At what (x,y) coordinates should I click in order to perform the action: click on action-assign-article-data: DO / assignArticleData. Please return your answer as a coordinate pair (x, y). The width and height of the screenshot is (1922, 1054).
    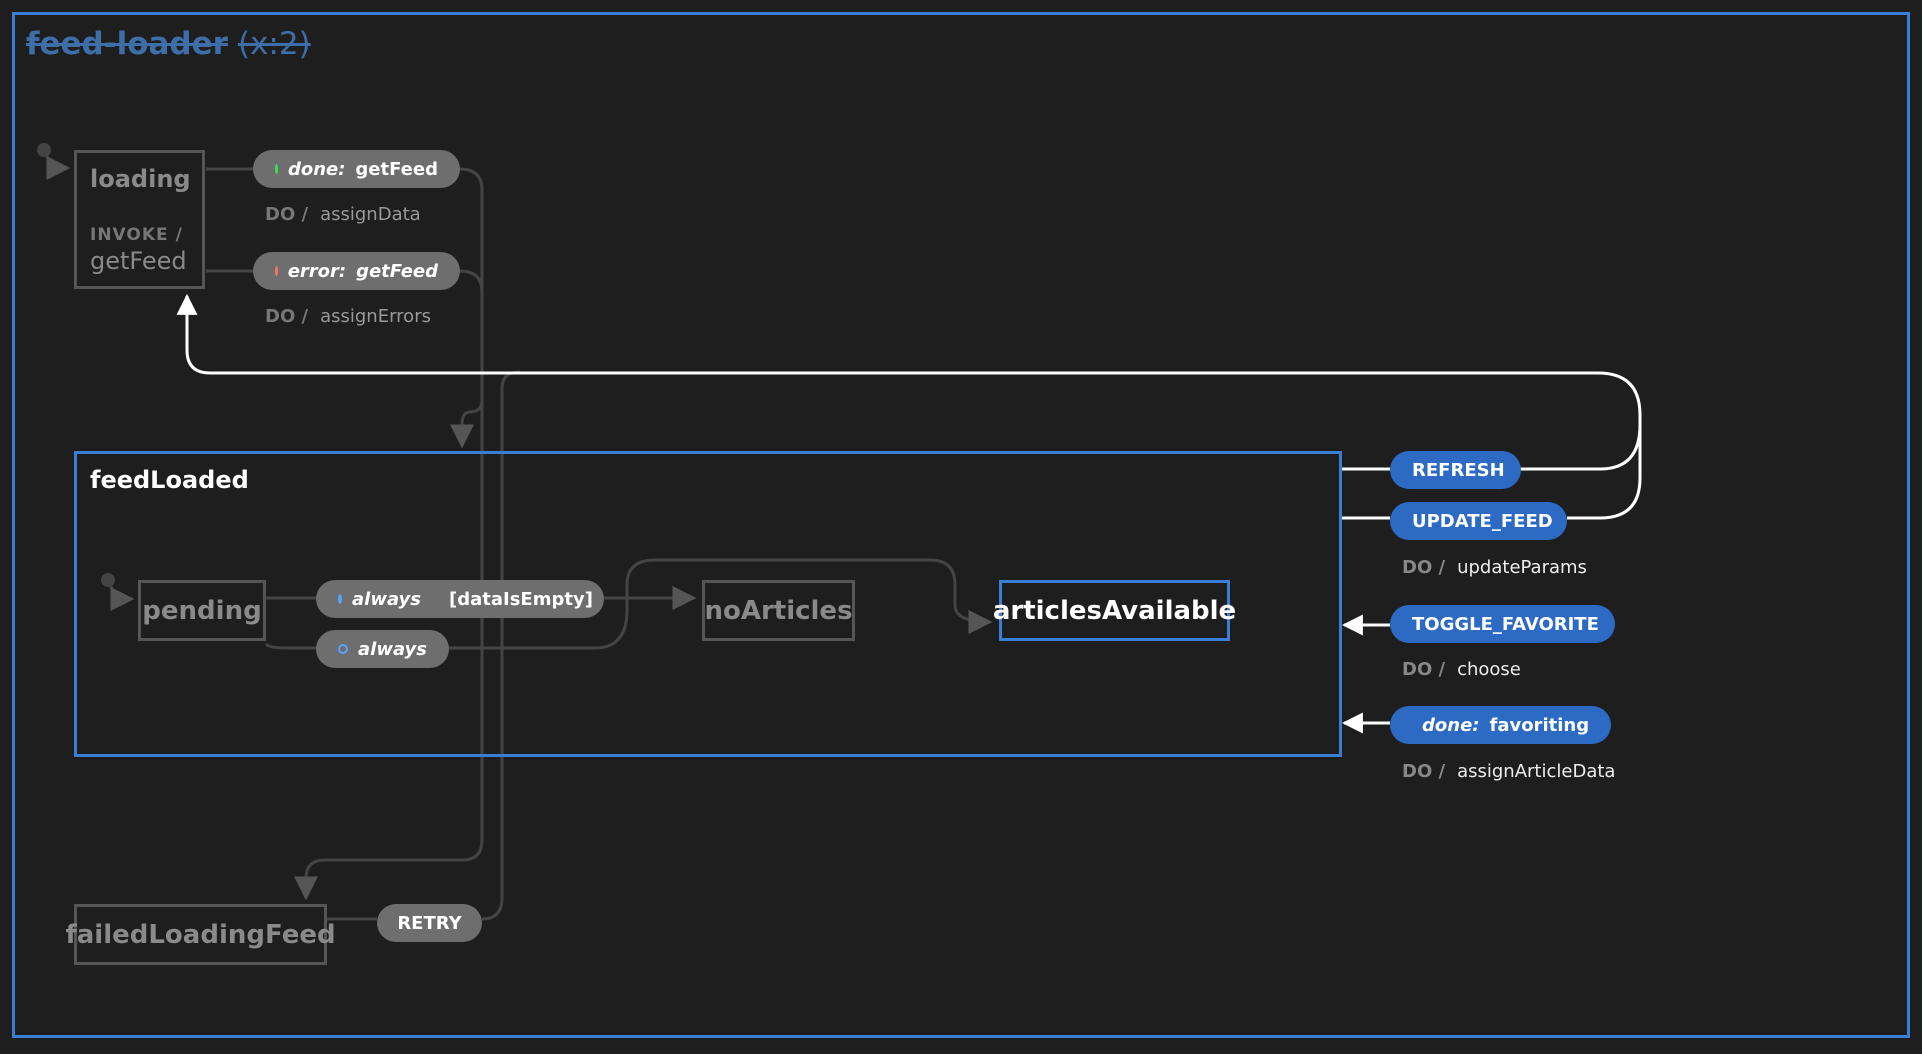
    Looking at the image, I should click on (1508, 771).